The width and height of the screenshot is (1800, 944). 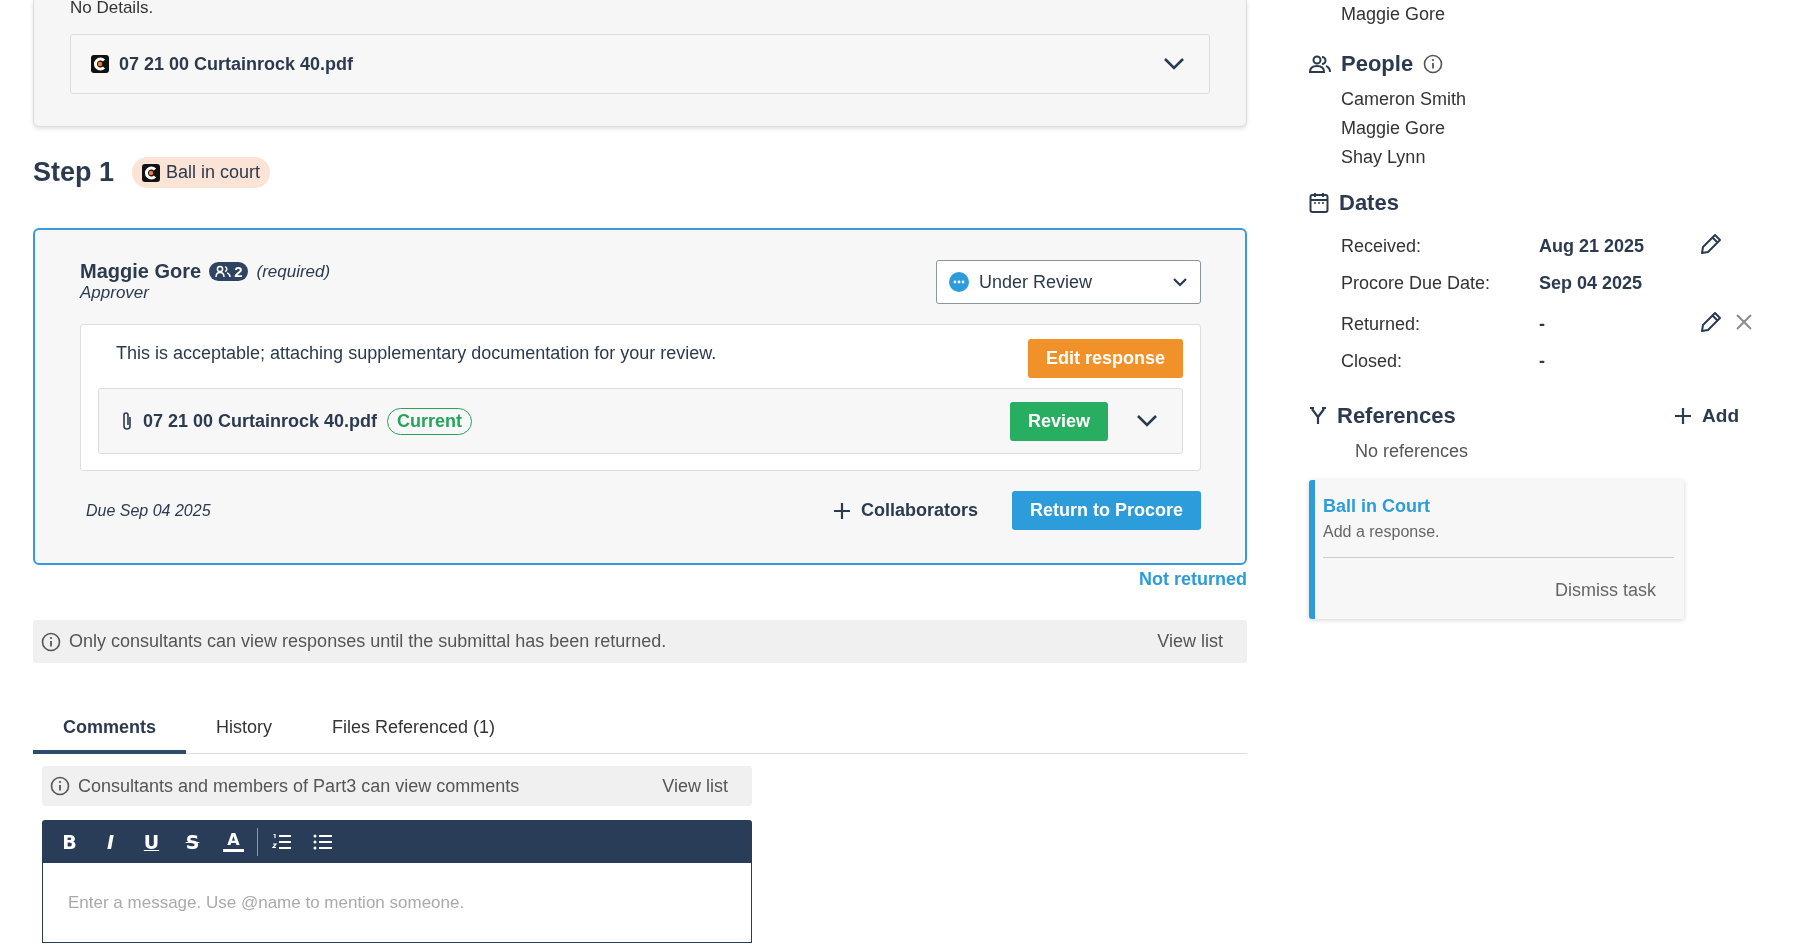 What do you see at coordinates (281, 841) in the screenshot?
I see `numbered-list-icon` at bounding box center [281, 841].